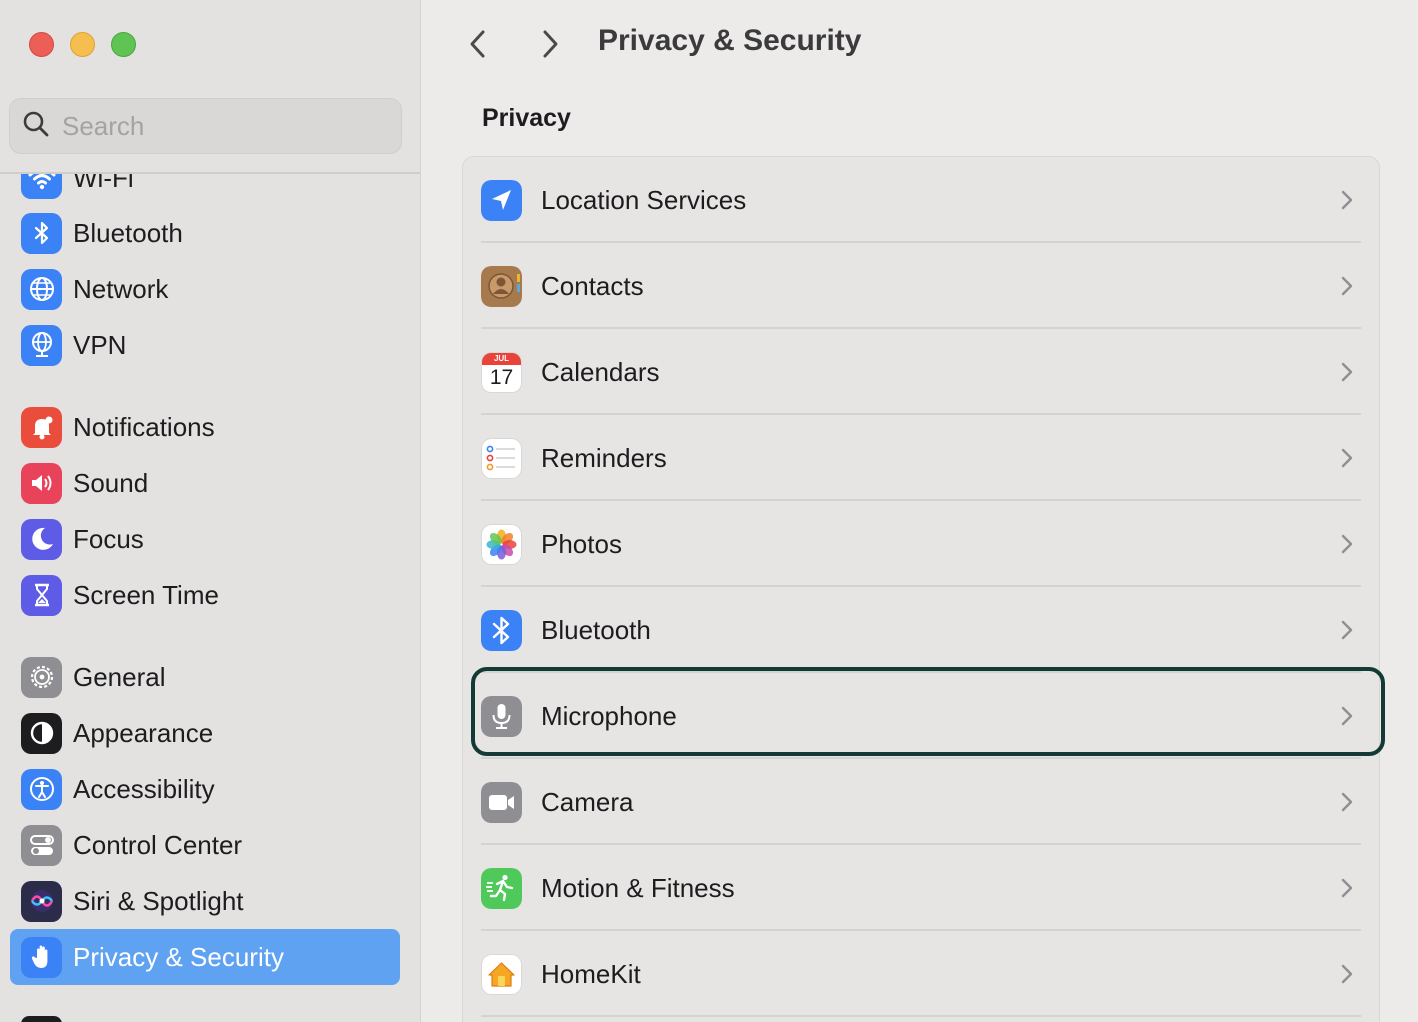 This screenshot has width=1418, height=1022. Describe the element at coordinates (501, 974) in the screenshot. I see `home-icon` at that location.